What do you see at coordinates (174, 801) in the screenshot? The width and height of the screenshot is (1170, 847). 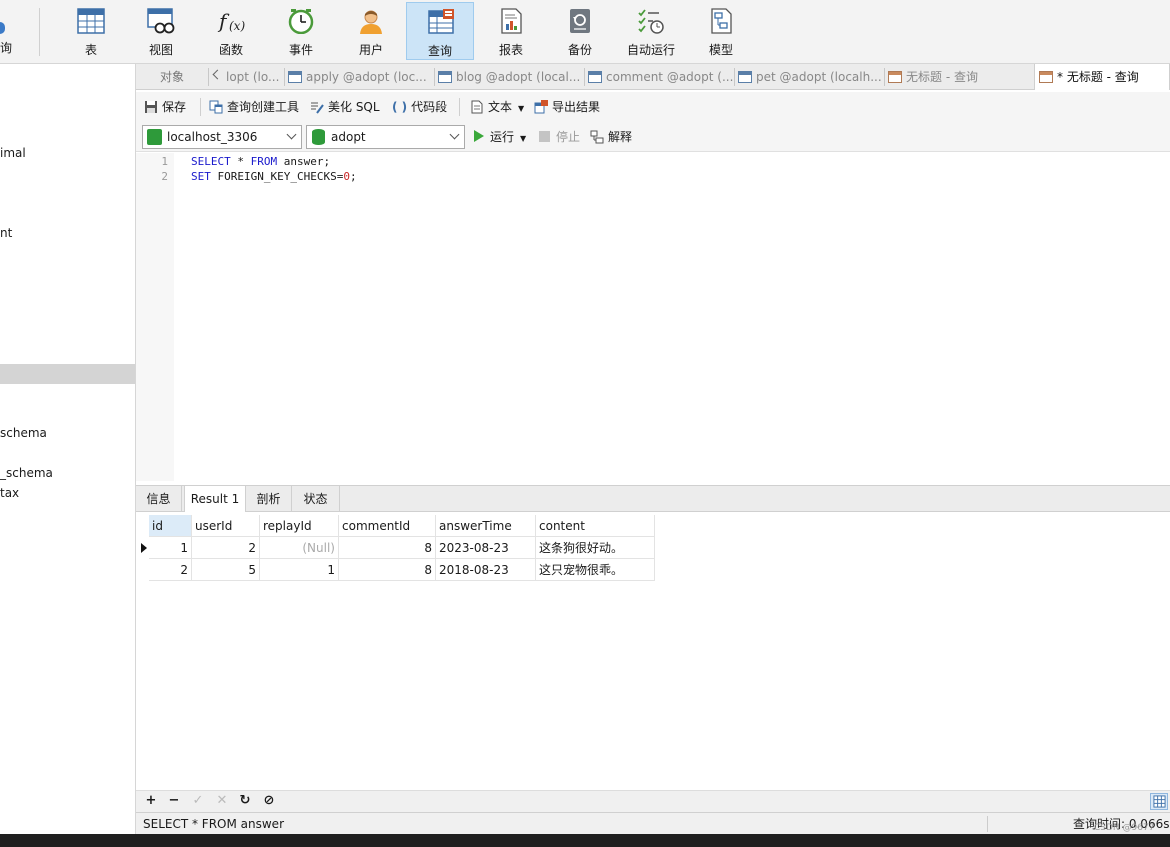 I see `delete-record-icon: −` at bounding box center [174, 801].